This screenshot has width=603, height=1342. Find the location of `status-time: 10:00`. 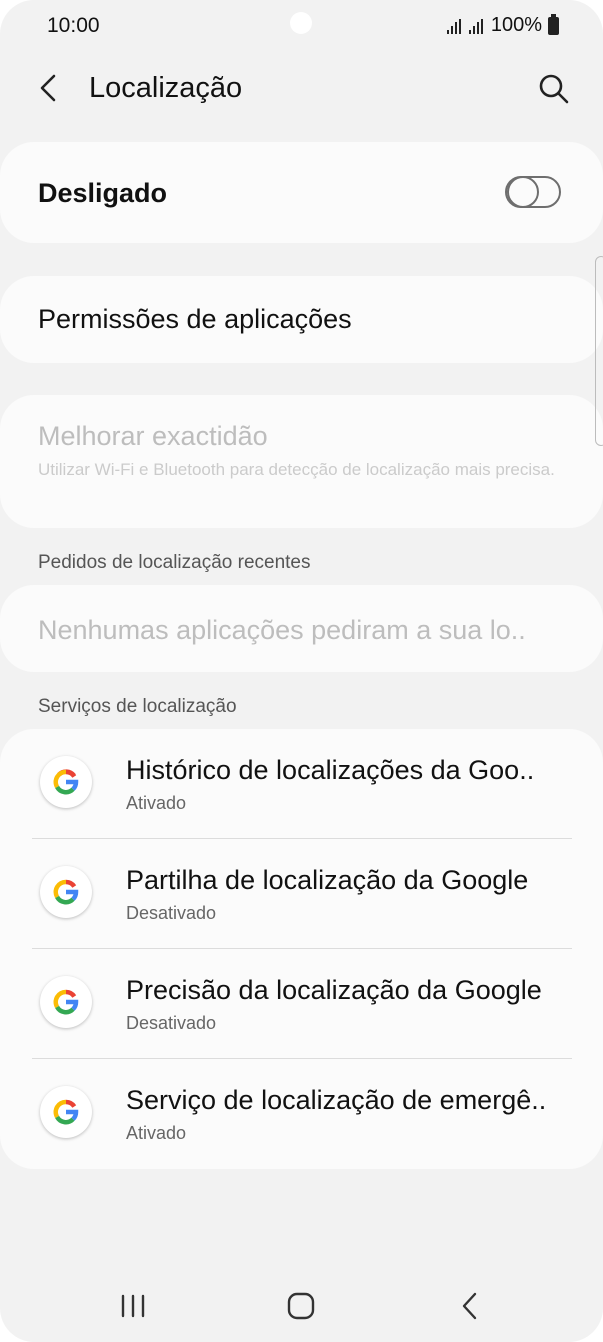

status-time: 10:00 is located at coordinates (73, 25).